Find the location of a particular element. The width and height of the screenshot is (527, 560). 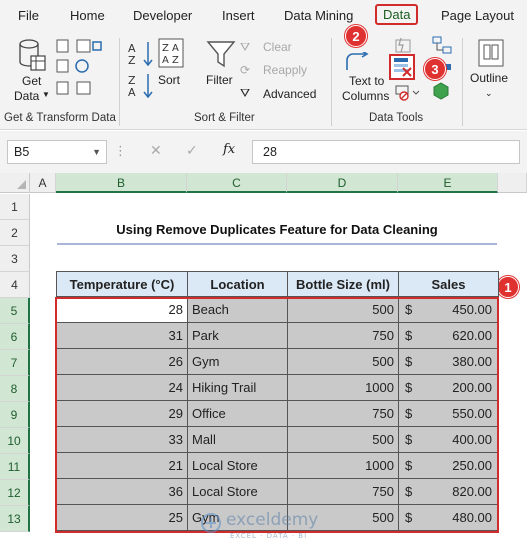

row-header-10: 10 is located at coordinates (15, 441).